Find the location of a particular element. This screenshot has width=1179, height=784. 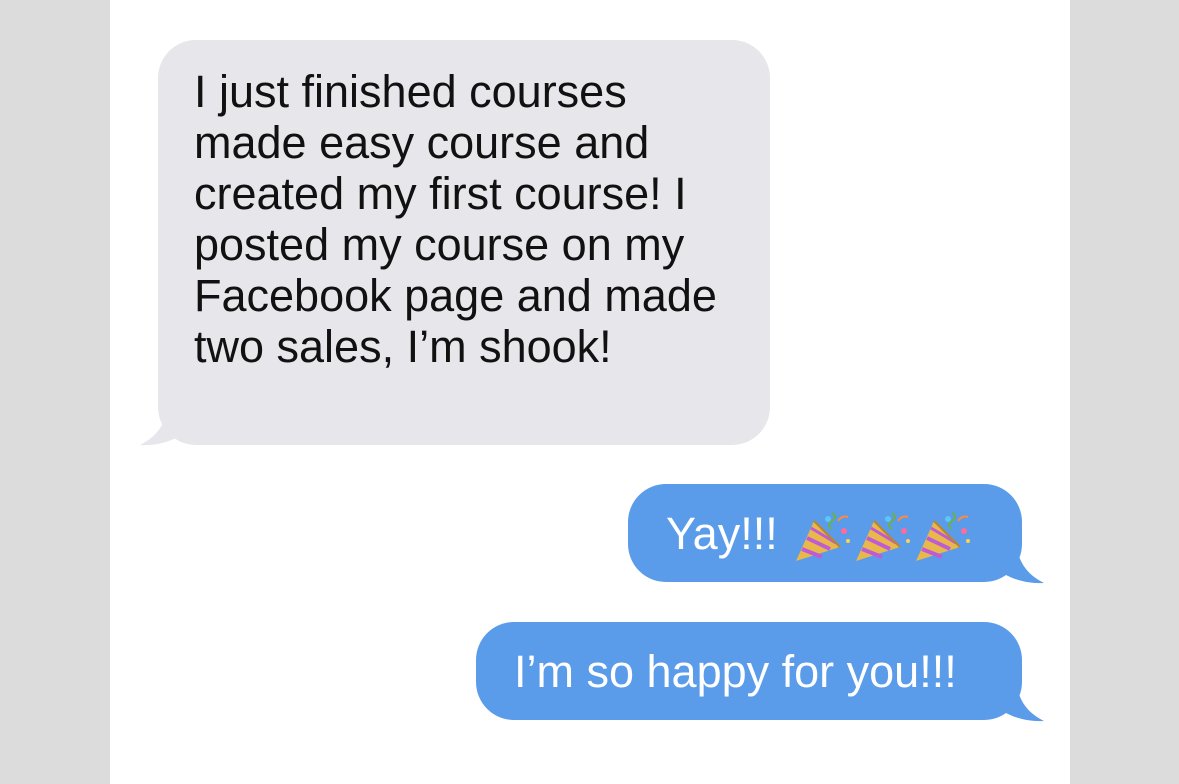

sent-message: Yay!!! is located at coordinates (836, 534).